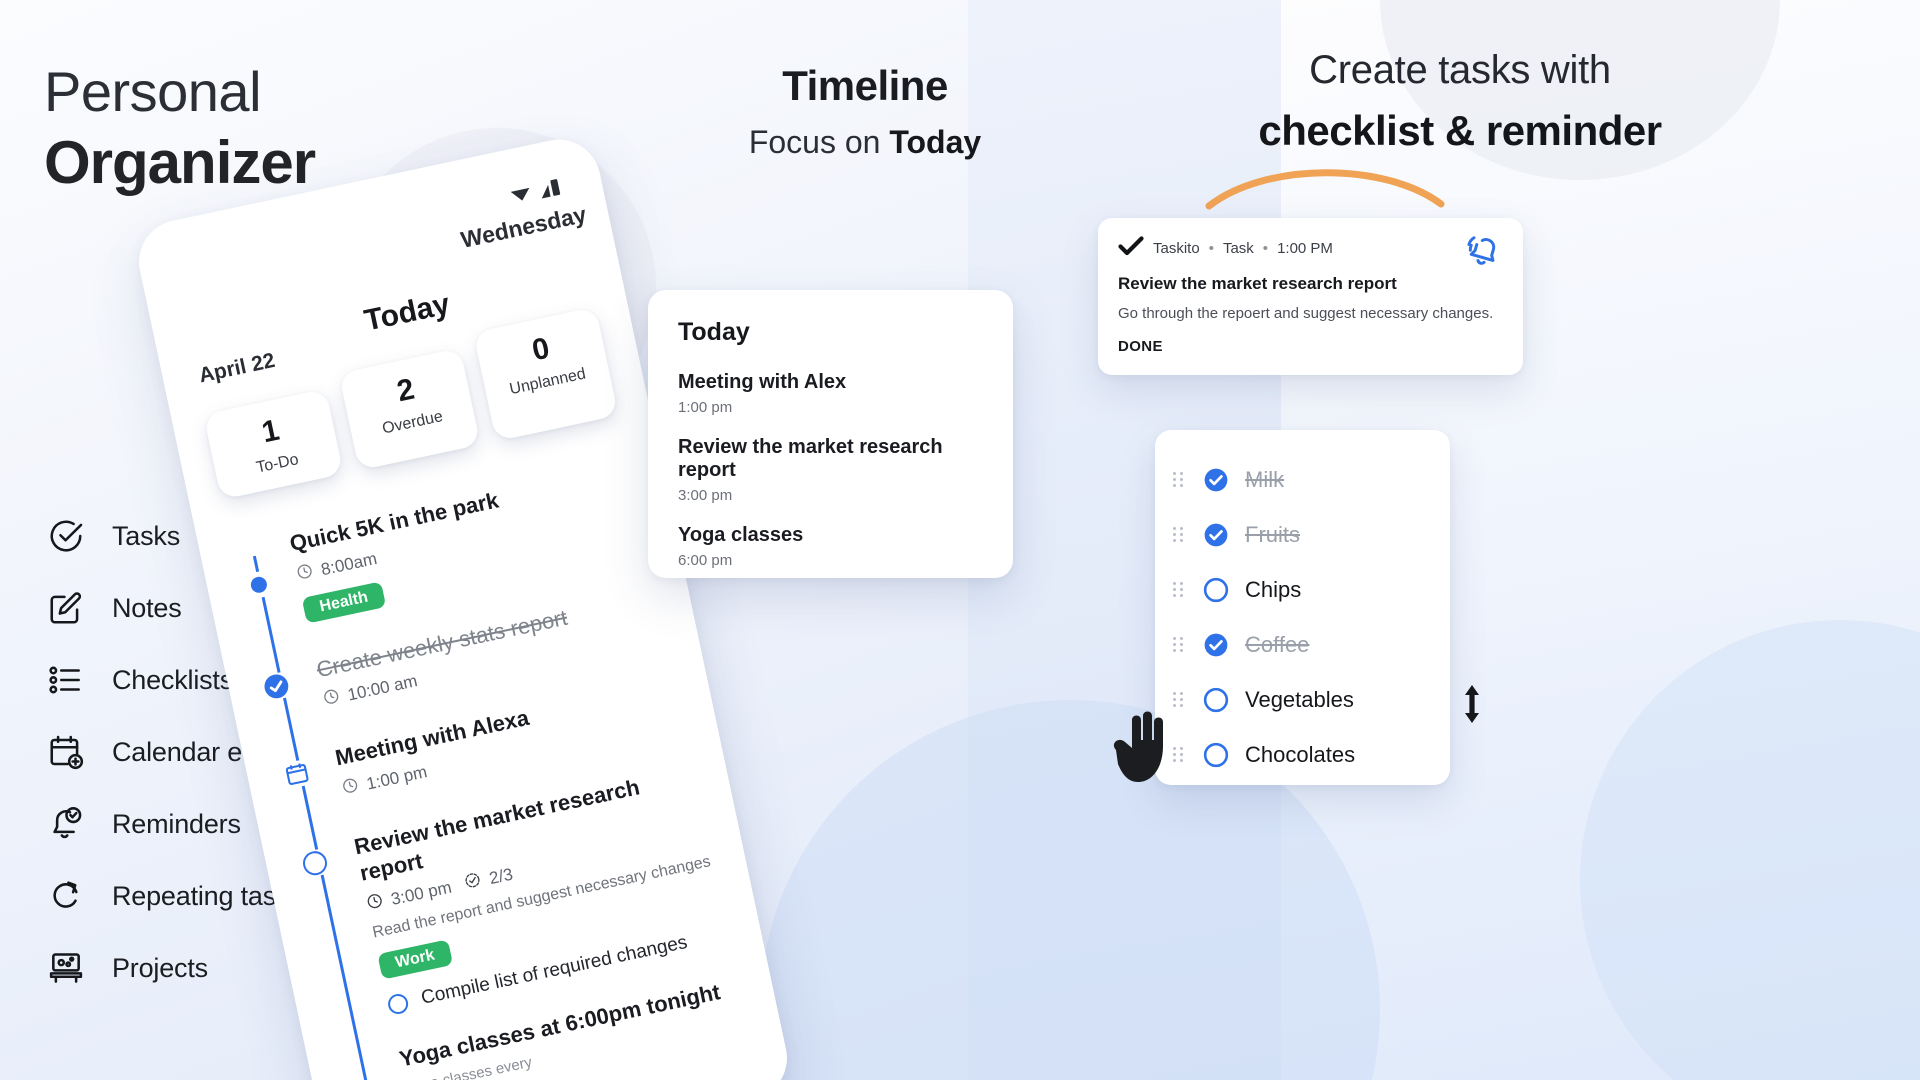 The image size is (1920, 1080). I want to click on today-card-item-time: 6:00 pm, so click(705, 560).